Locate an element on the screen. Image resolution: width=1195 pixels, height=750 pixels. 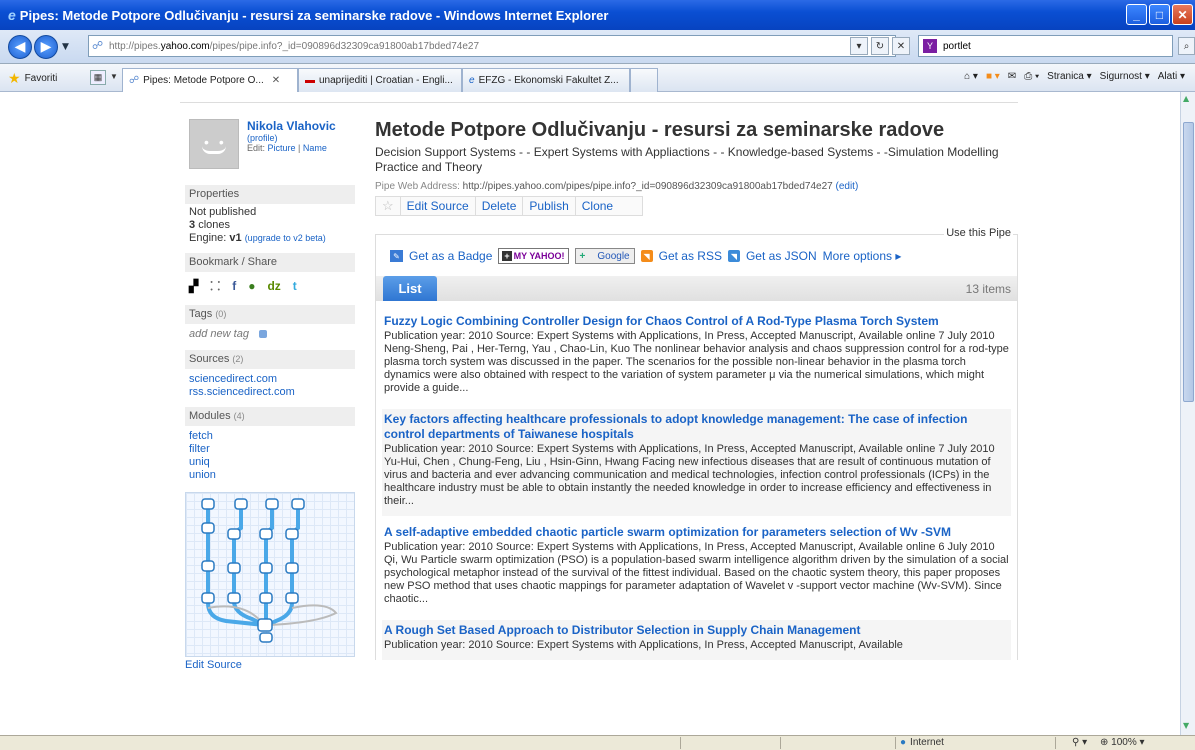
yahoo-search-icon: Y is located at coordinates (930, 46).